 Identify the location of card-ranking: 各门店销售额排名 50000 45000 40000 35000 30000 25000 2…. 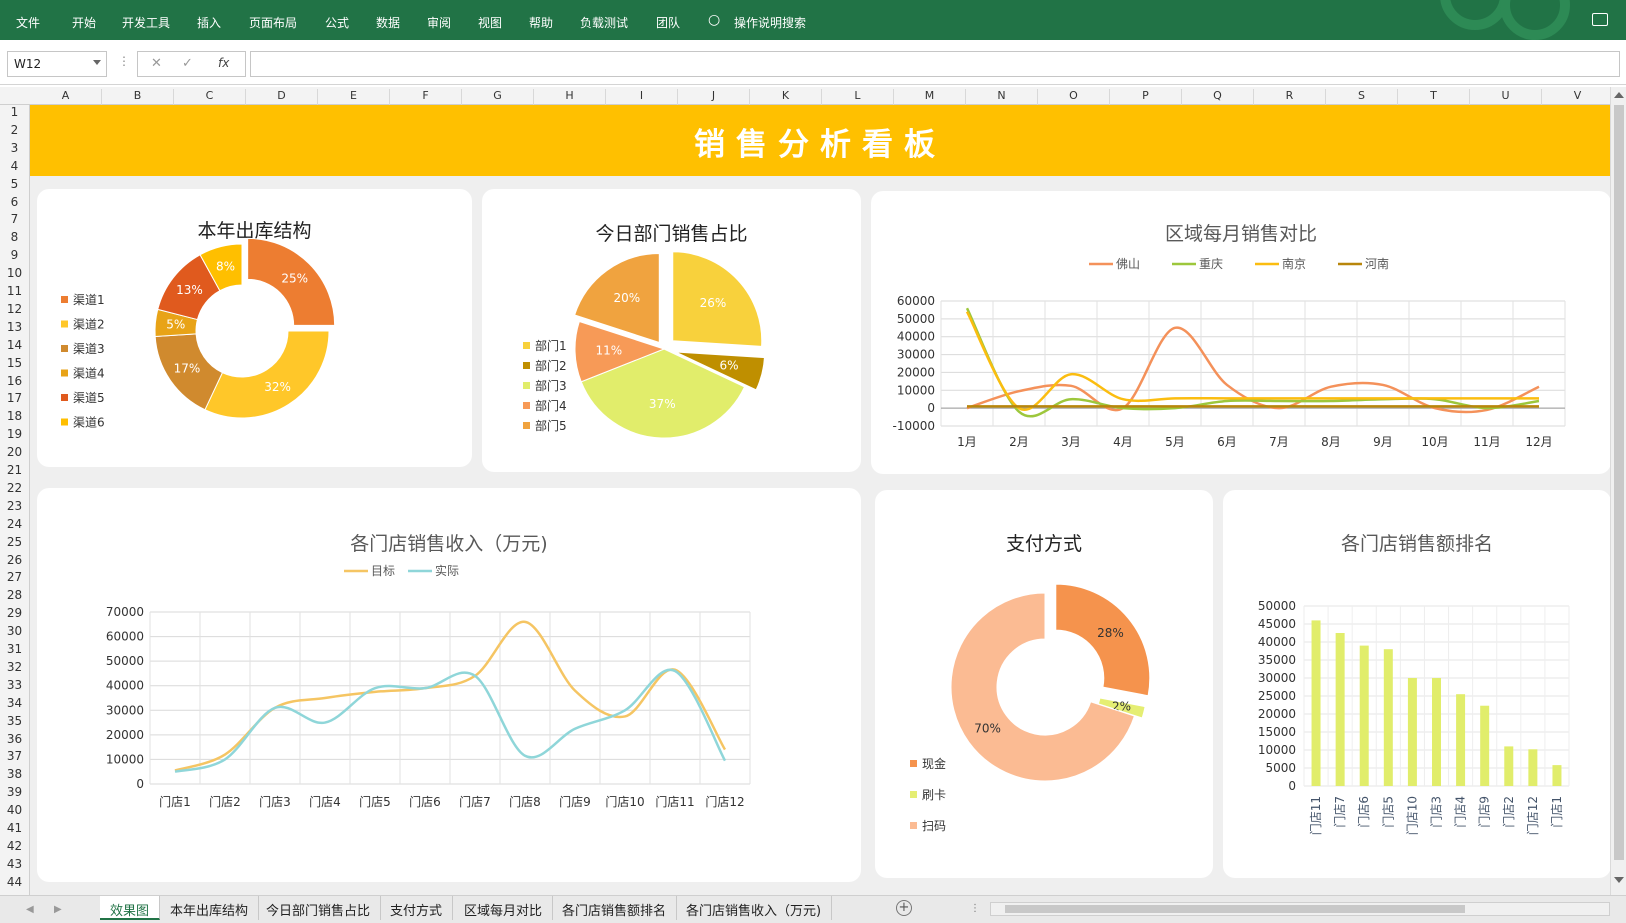
(1417, 684).